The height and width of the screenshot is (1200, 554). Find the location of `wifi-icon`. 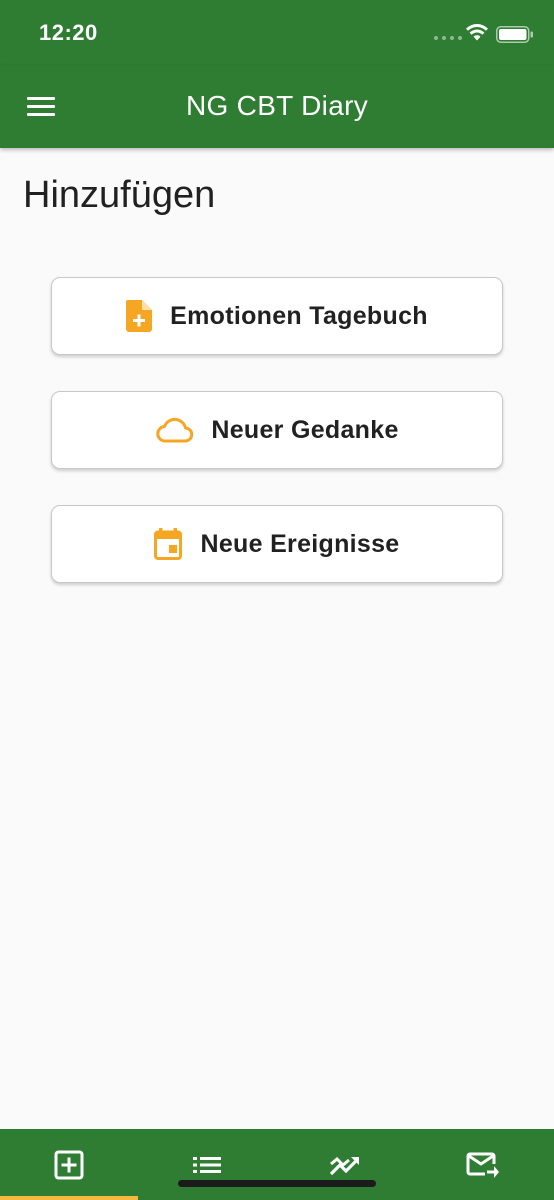

wifi-icon is located at coordinates (477, 32).